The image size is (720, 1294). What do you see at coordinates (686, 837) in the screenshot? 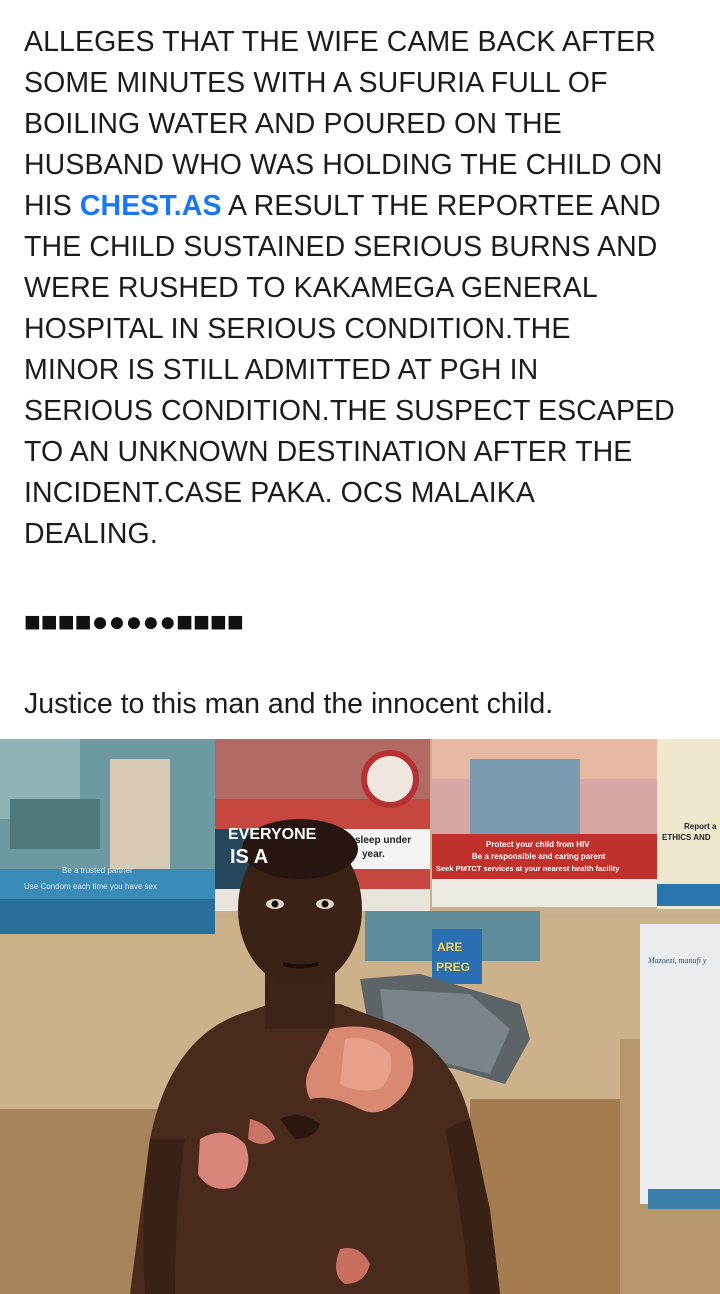
I see `poster-ethics-text: ETHICS AND` at bounding box center [686, 837].